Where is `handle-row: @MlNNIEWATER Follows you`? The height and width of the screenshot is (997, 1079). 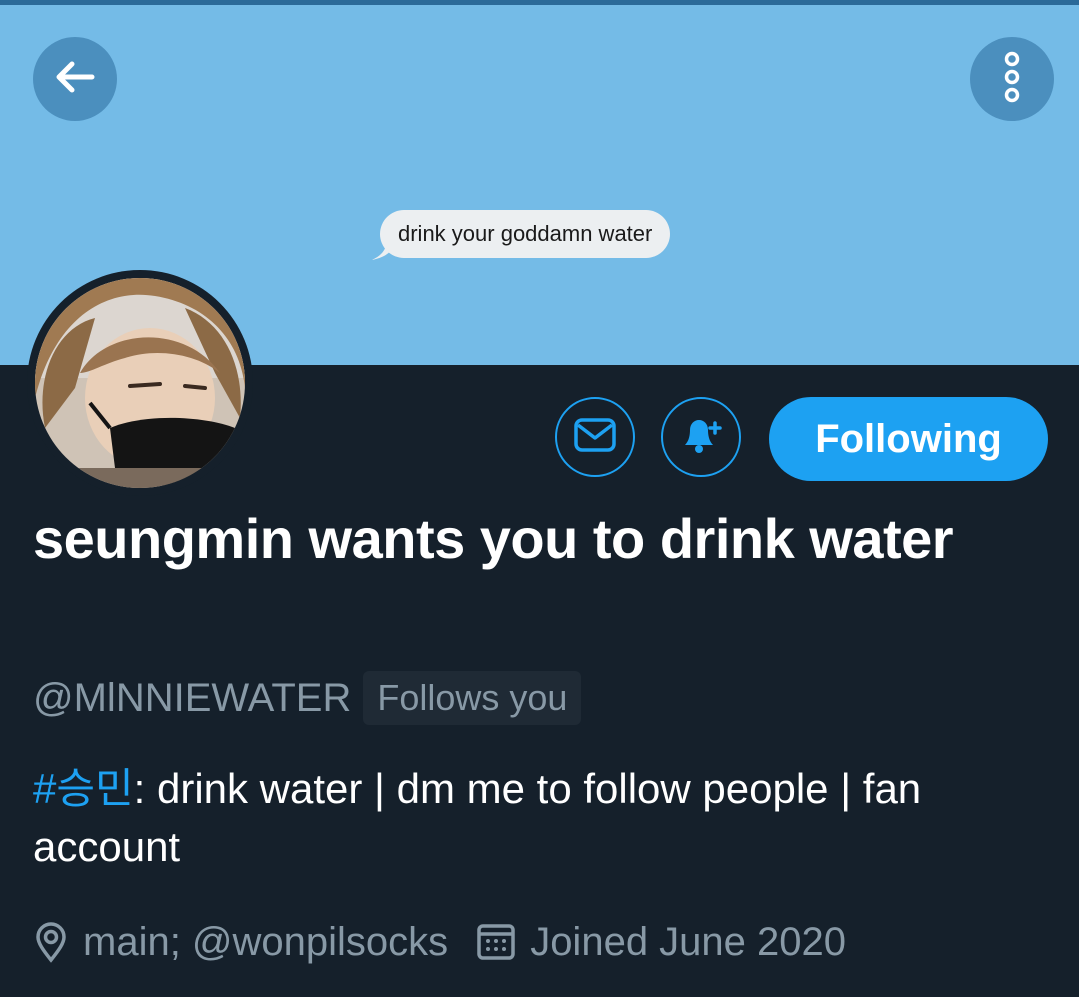 handle-row: @MlNNIEWATER Follows you is located at coordinates (307, 698).